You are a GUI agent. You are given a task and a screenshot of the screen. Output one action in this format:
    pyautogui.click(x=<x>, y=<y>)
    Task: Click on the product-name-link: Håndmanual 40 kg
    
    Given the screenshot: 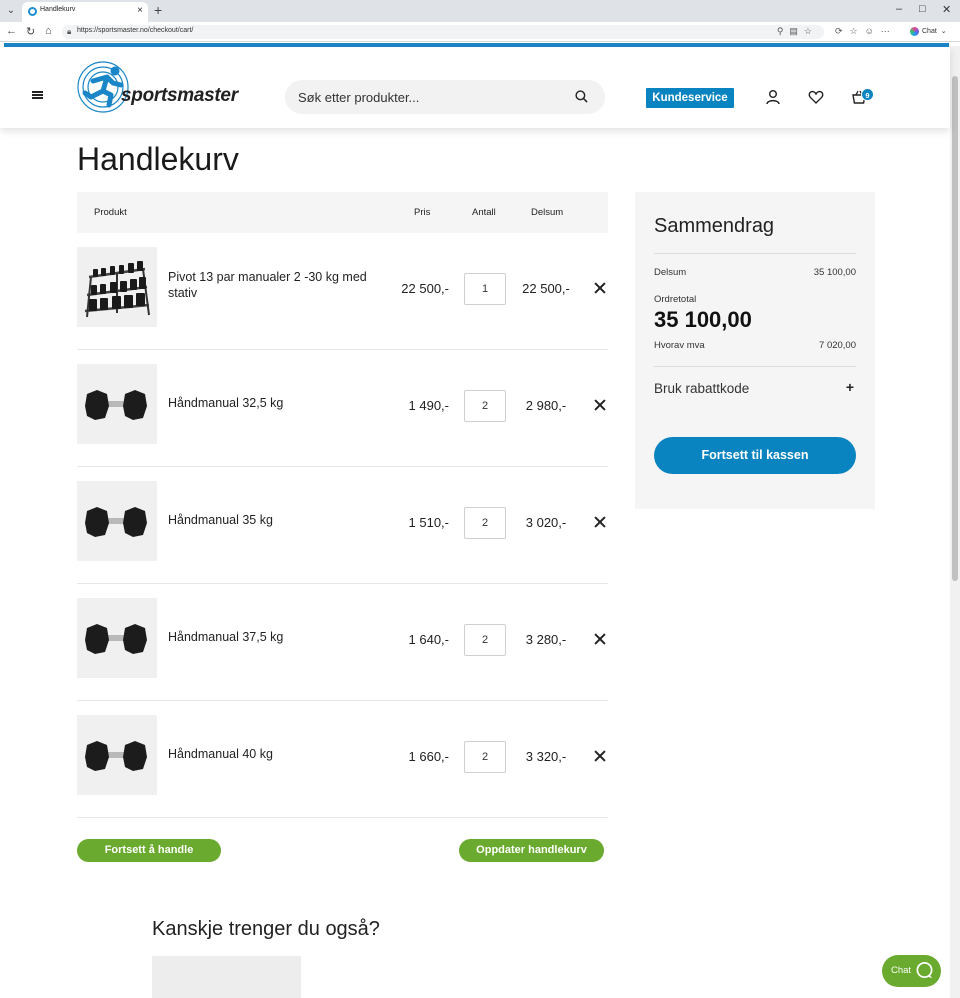 What is the action you would take?
    pyautogui.click(x=279, y=754)
    